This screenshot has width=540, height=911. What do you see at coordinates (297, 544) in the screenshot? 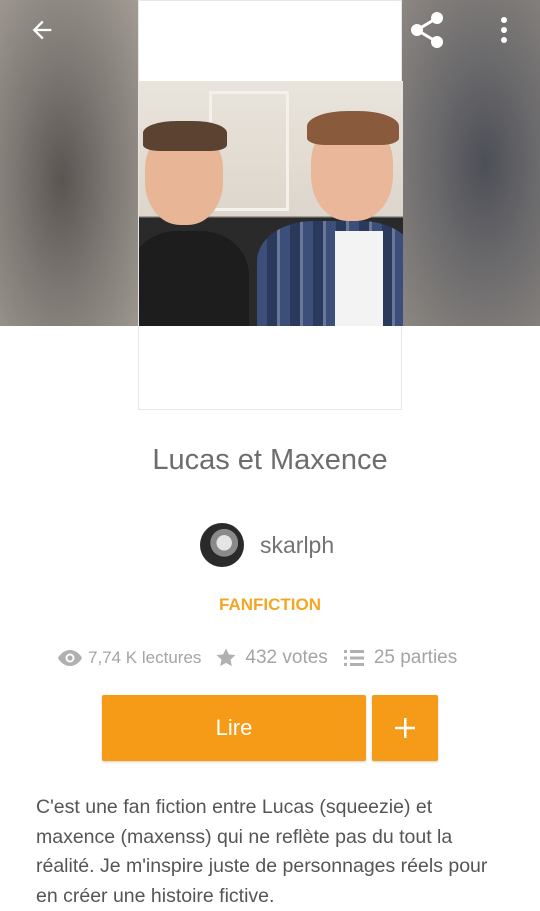
I see `author-name: skarlph` at bounding box center [297, 544].